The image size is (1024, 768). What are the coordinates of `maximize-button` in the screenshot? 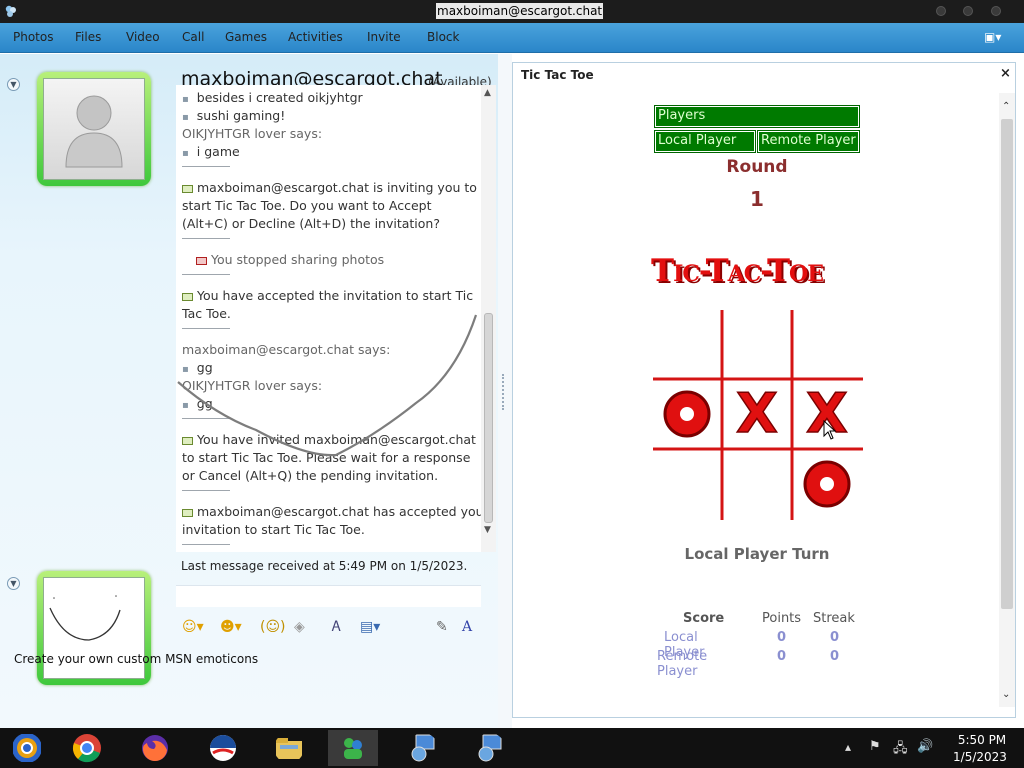 It's located at (968, 11).